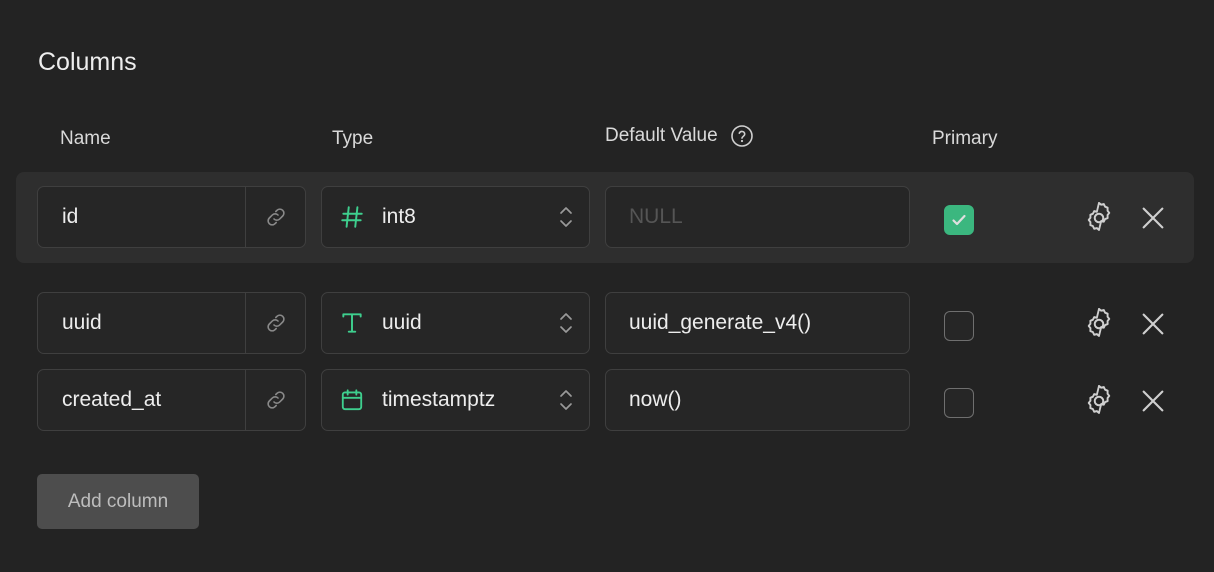 The image size is (1214, 572). What do you see at coordinates (742, 136) in the screenshot?
I see `help-icon` at bounding box center [742, 136].